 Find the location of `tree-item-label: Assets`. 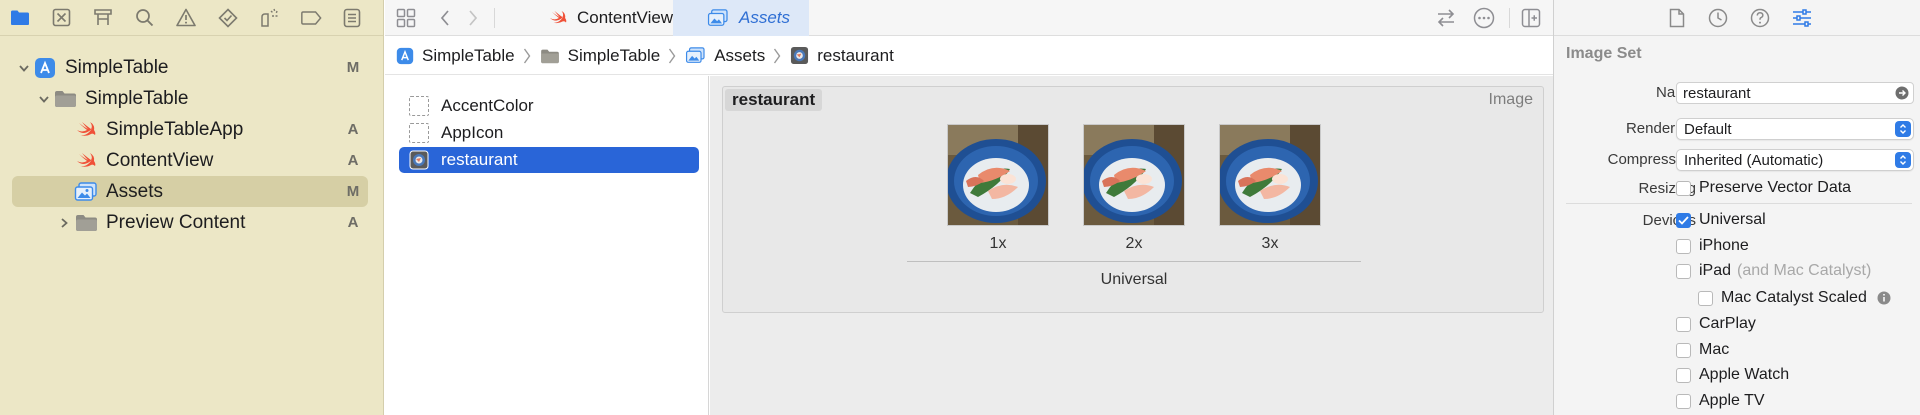

tree-item-label: Assets is located at coordinates (135, 191).